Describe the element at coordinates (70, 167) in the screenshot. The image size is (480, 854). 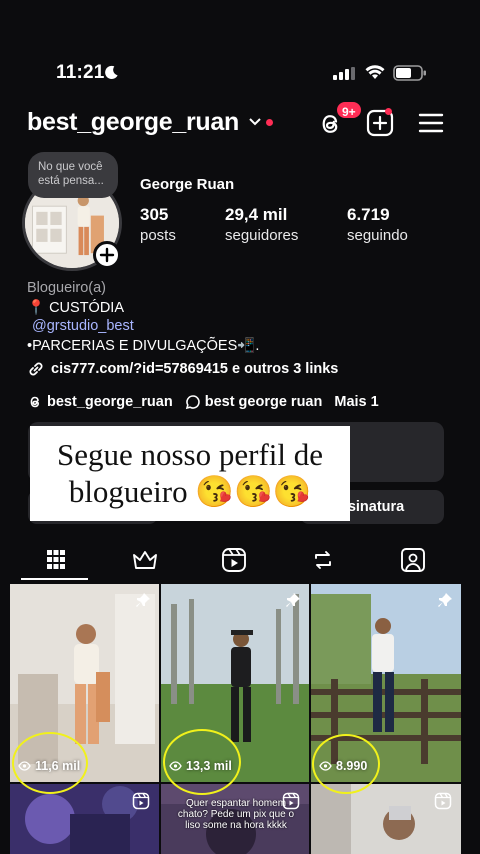
I see `note-line: No que você` at that location.